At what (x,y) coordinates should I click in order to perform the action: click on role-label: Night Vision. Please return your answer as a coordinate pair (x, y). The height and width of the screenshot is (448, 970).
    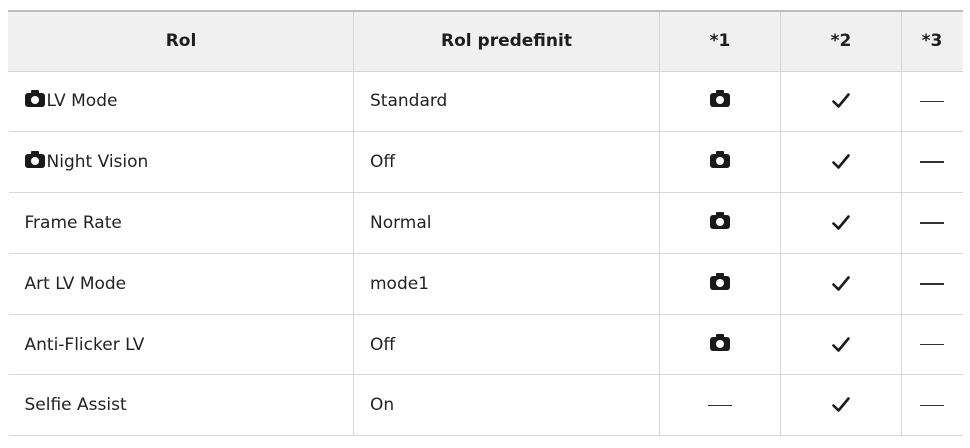
    Looking at the image, I should click on (97, 162).